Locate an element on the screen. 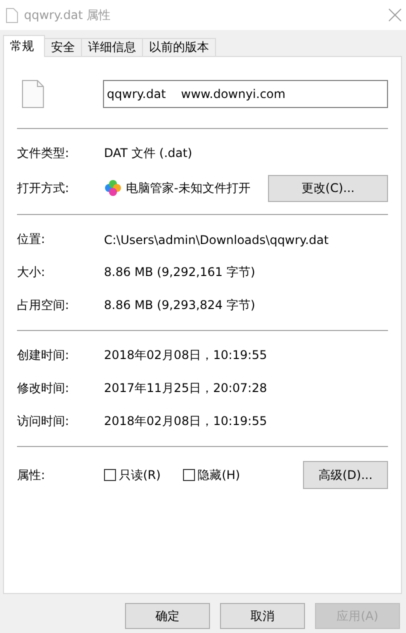 This screenshot has width=406, height=633. property-label: 占用空间: is located at coordinates (43, 305).